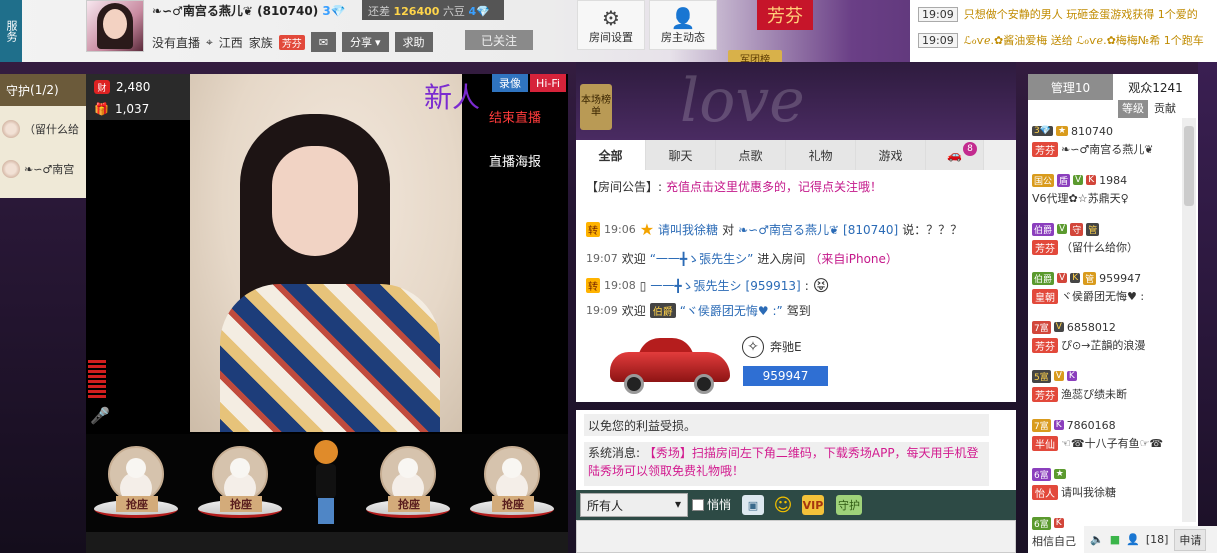 This screenshot has height=553, width=1217. I want to click on mail-button: ✉, so click(323, 42).